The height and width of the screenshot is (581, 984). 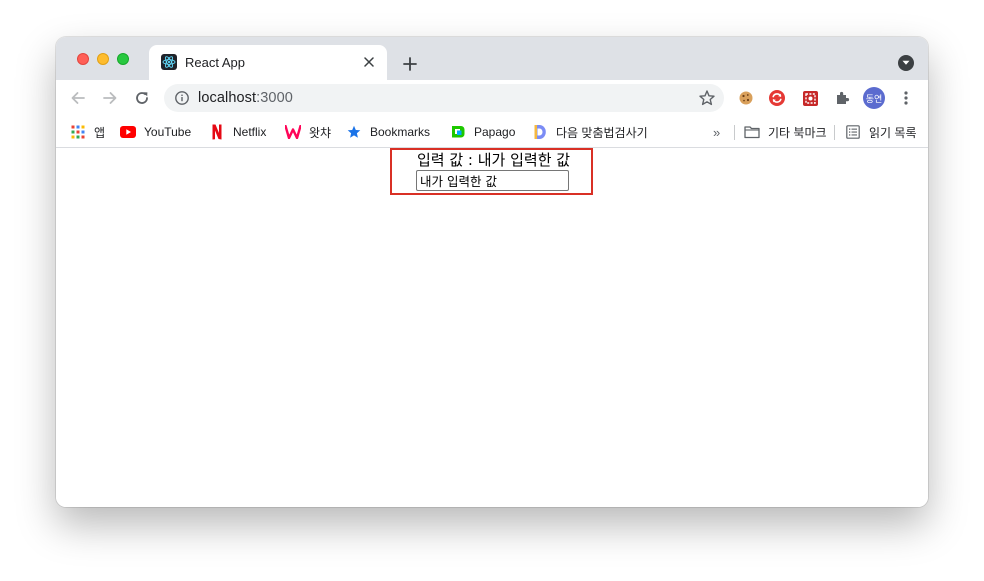 What do you see at coordinates (320, 132) in the screenshot?
I see `bookmark-label: 왓챠` at bounding box center [320, 132].